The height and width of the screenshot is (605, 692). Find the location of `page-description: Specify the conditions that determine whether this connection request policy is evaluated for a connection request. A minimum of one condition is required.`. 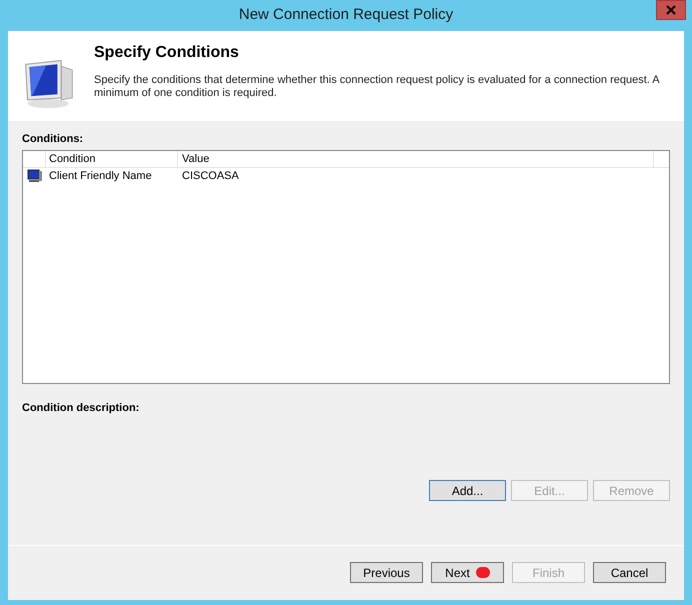

page-description: Specify the conditions that determine whether this connection request policy is evaluated for a connection request. A minimum of one condition is required. is located at coordinates (377, 87).